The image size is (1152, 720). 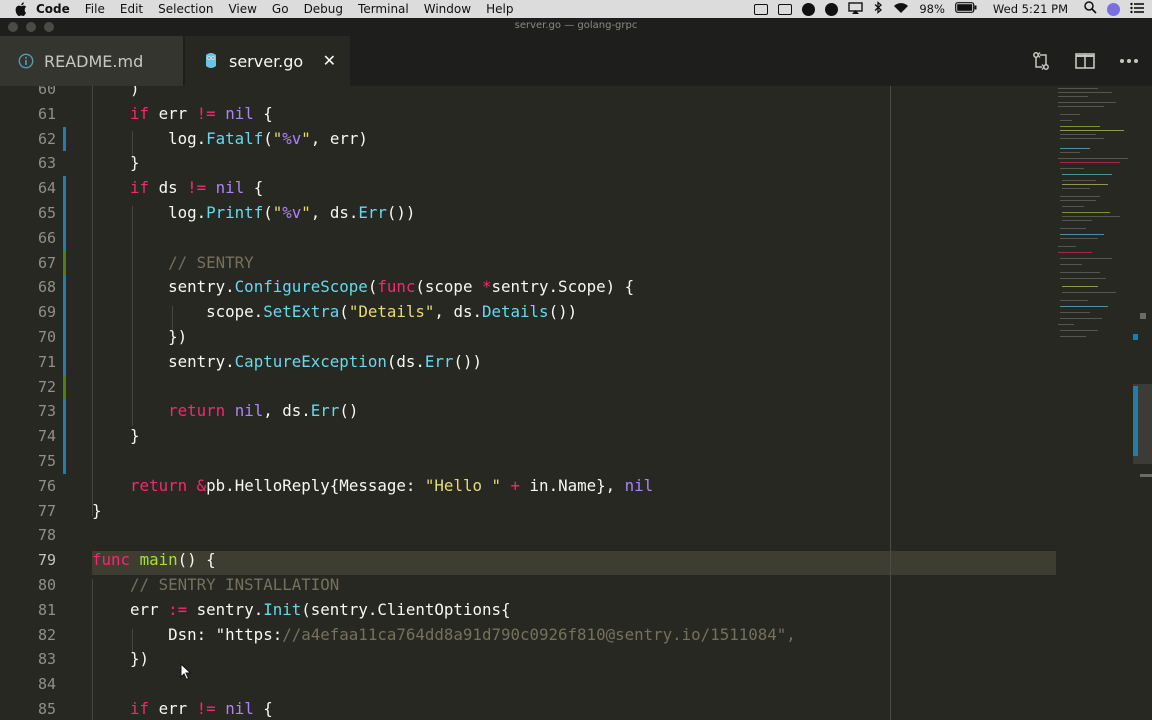 What do you see at coordinates (28, 684) in the screenshot?
I see `line-number: 84` at bounding box center [28, 684].